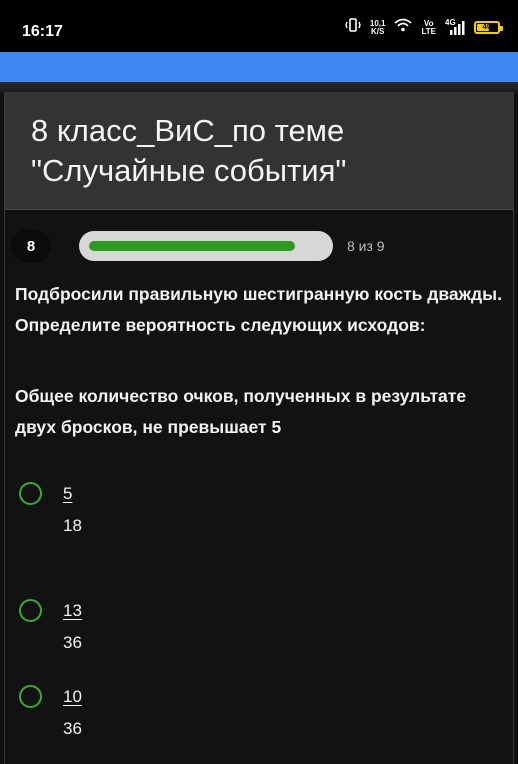 The image size is (518, 764). Describe the element at coordinates (189, 150) in the screenshot. I see `page-title: 8 класс_ВиС_по теме "Случайные события"` at that location.